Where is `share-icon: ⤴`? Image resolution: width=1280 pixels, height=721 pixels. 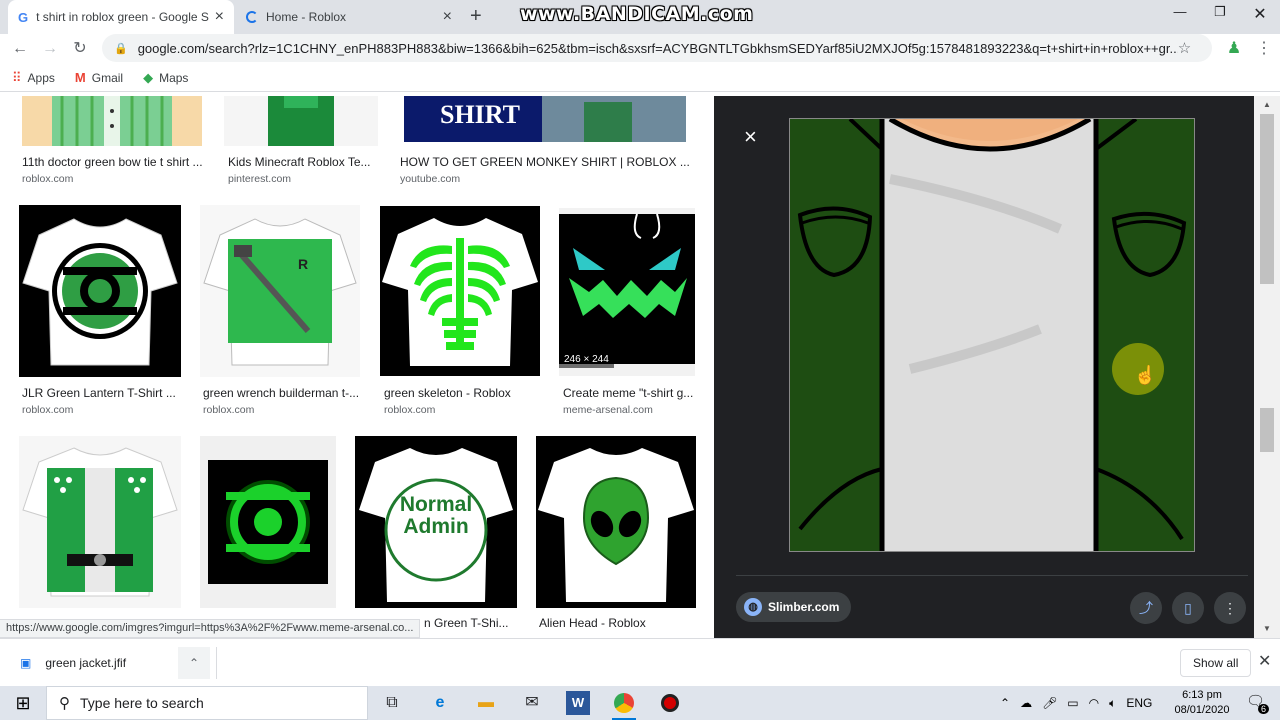 share-icon: ⤴ is located at coordinates (1146, 608).